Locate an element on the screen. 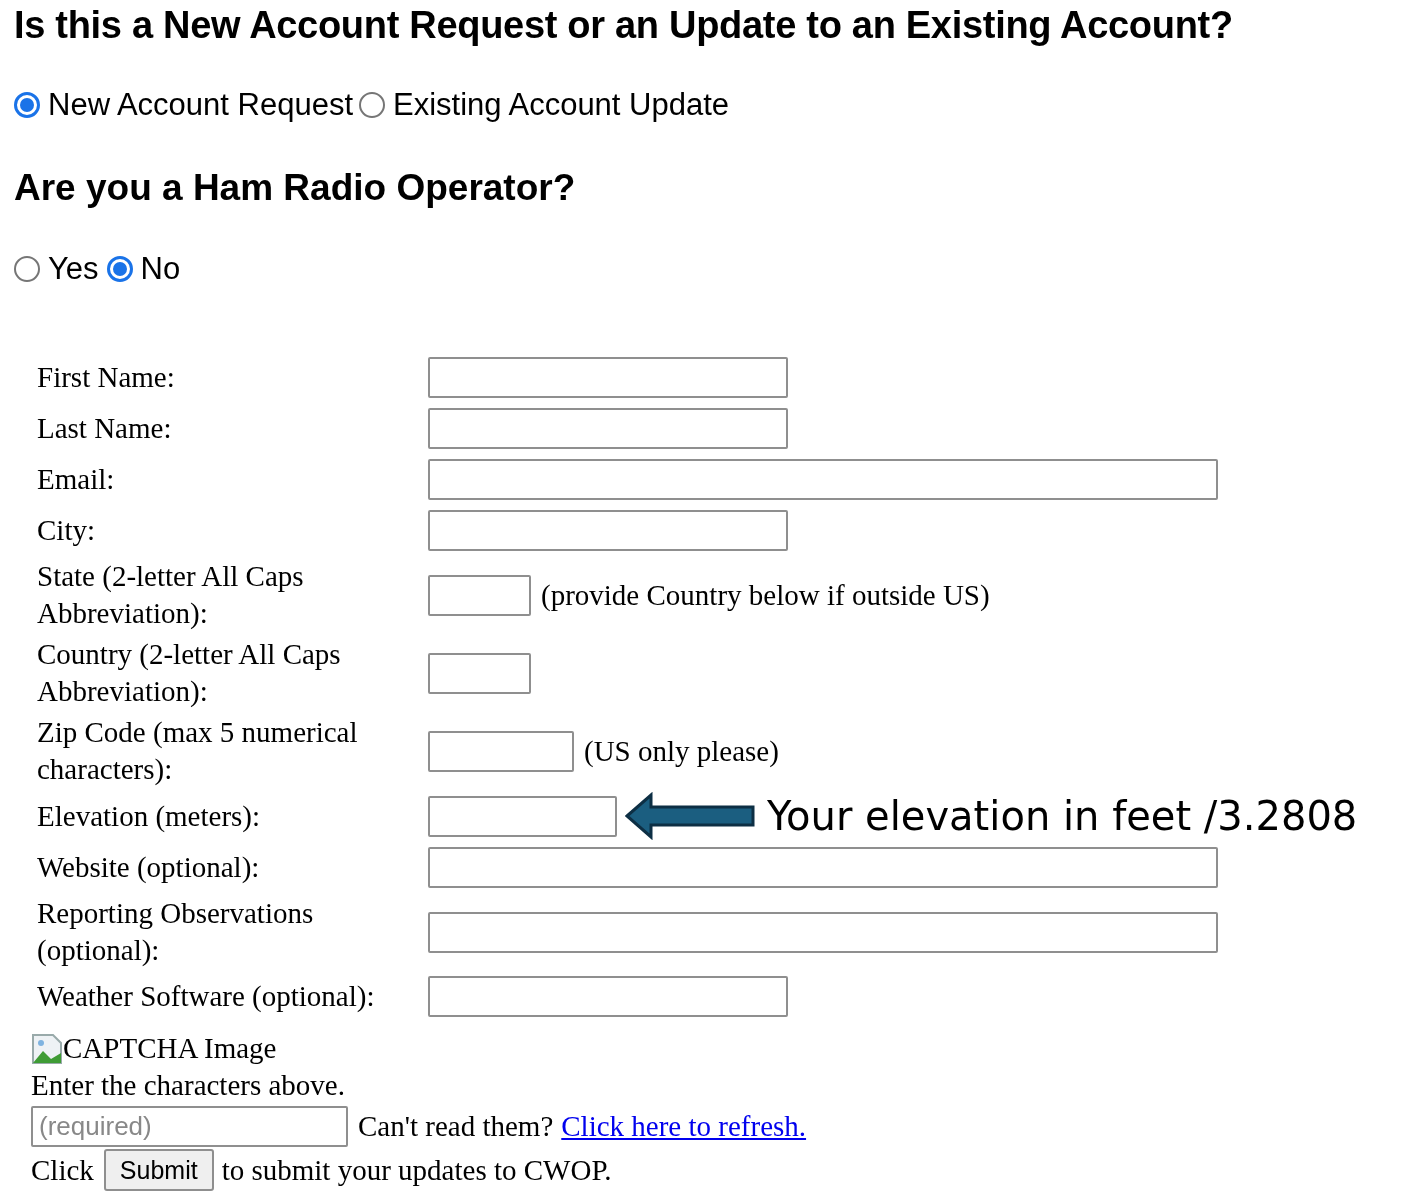  field-label: Zip Code (max 5 numerical characters): is located at coordinates (198, 751).